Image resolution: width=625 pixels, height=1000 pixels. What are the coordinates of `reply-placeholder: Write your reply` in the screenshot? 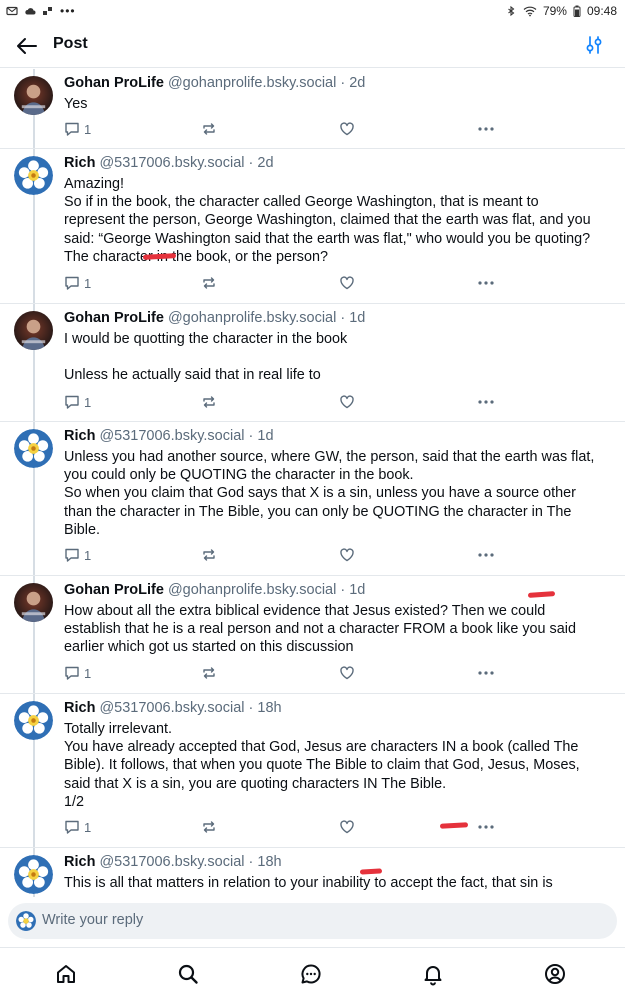 It's located at (92, 920).